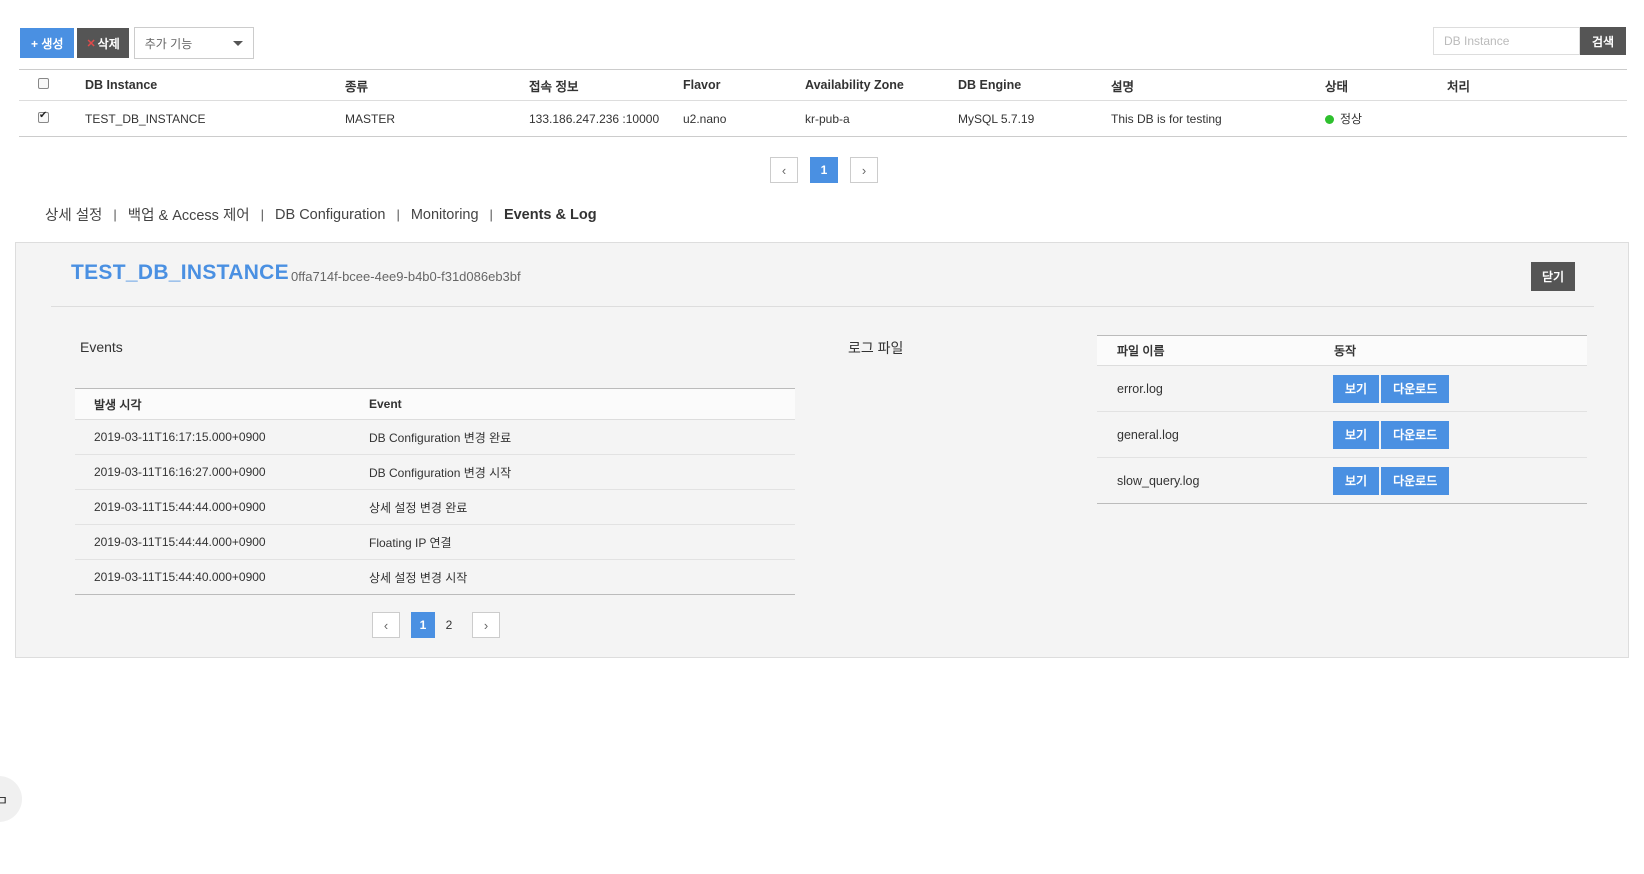  Describe the element at coordinates (212, 437) in the screenshot. I see `event-time: 2019-03-11T16:17:15.000+0900` at that location.